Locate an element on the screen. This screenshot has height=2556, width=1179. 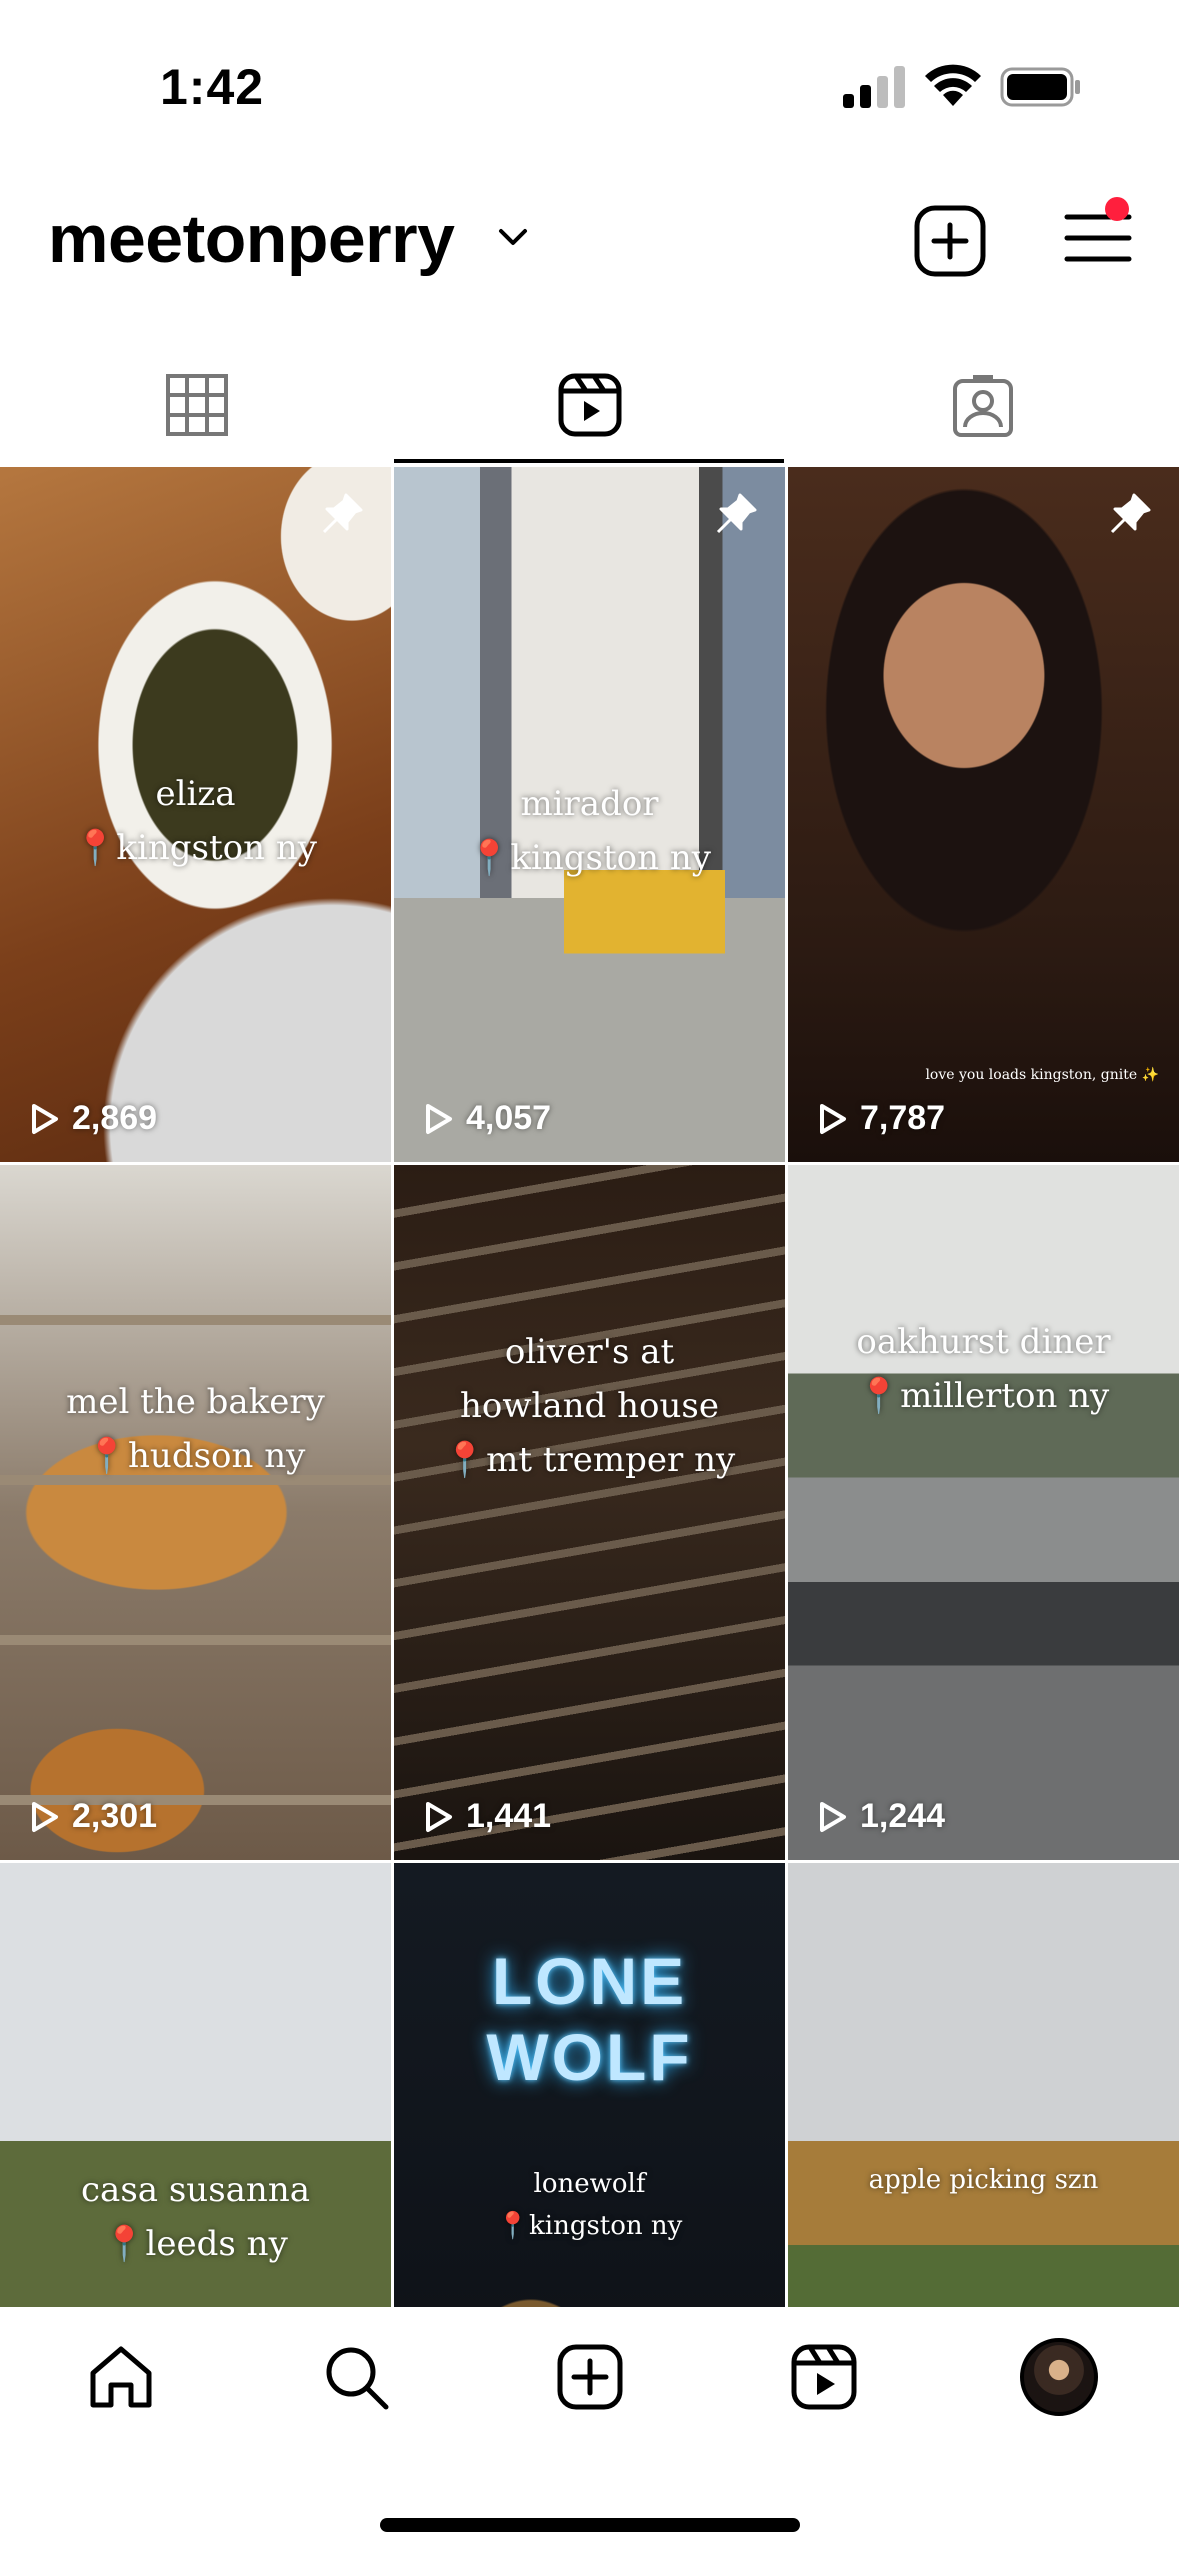
home-icon is located at coordinates (121, 2377).